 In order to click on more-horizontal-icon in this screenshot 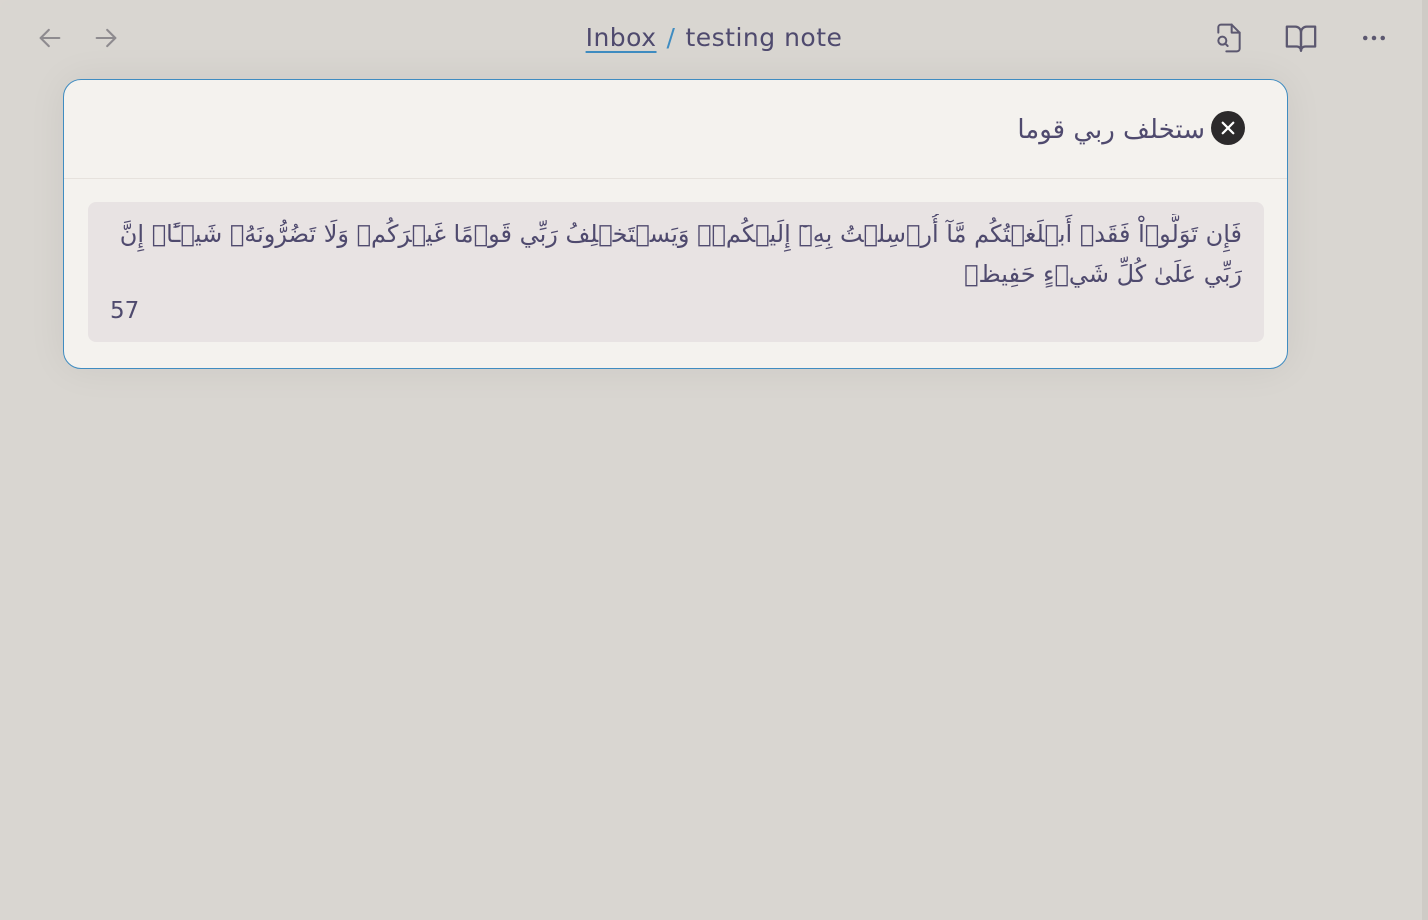, I will do `click(1374, 38)`.